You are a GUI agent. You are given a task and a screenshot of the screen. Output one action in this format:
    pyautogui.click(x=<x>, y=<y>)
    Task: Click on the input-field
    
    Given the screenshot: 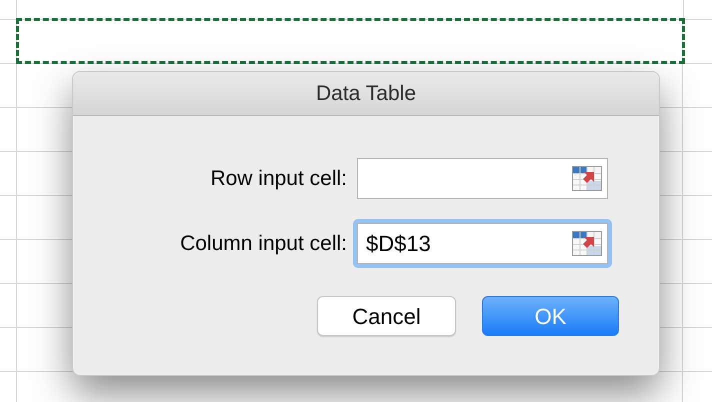 What is the action you would take?
    pyautogui.click(x=482, y=178)
    